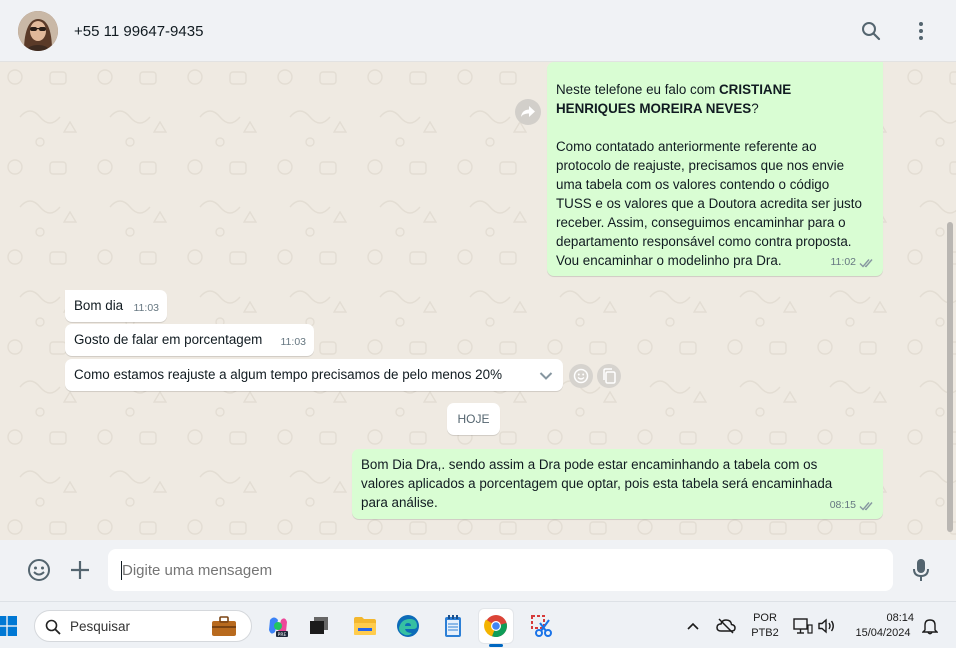 The width and height of the screenshot is (956, 648). Describe the element at coordinates (478, 624) in the screenshot. I see `windows-taskbar: Pesquisar PRE POR PTB2 08:14 15/04/2024` at that location.